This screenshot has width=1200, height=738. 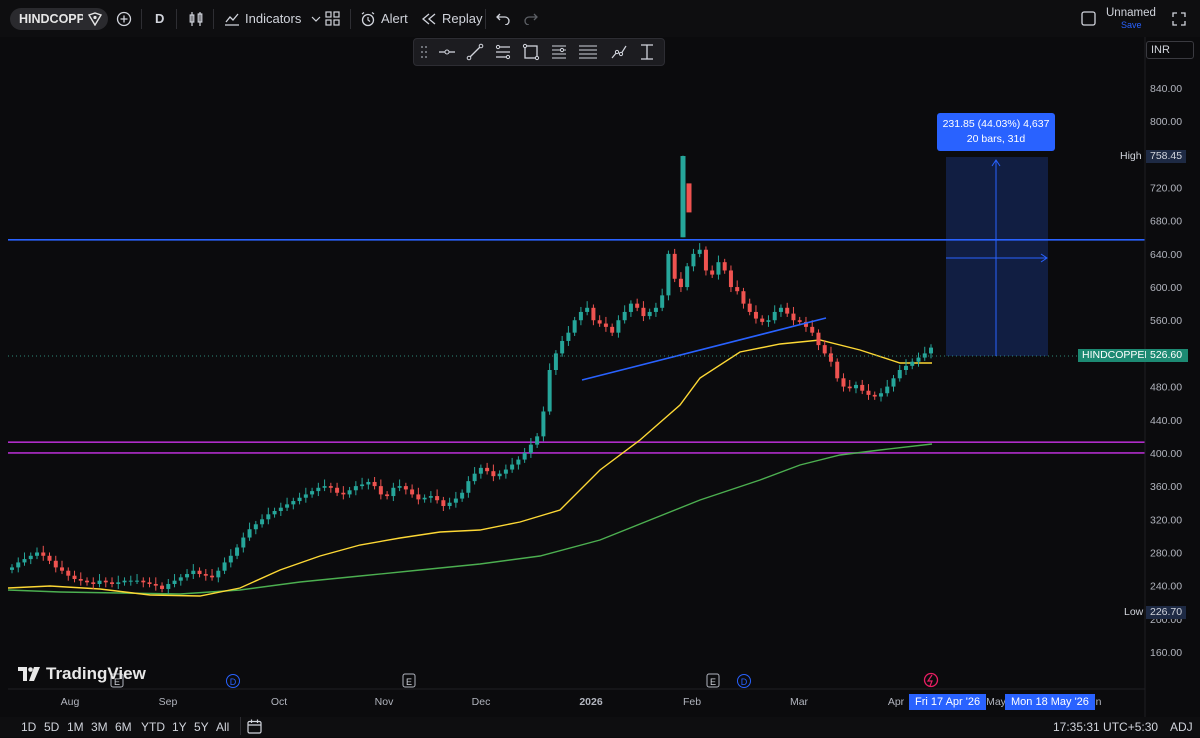 I want to click on drawing-toolbar, so click(x=539, y=52).